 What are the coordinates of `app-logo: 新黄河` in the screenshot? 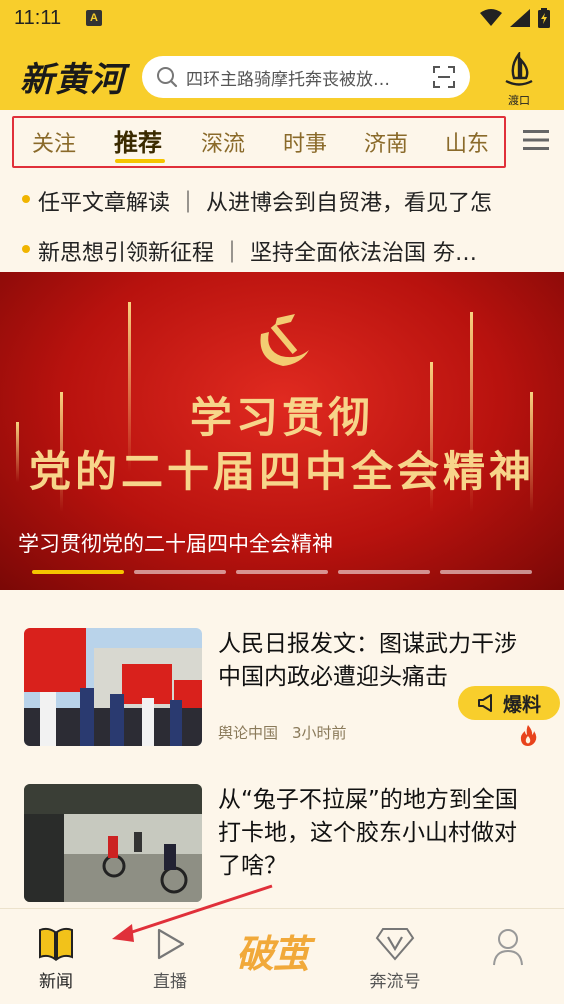 It's located at (72, 80).